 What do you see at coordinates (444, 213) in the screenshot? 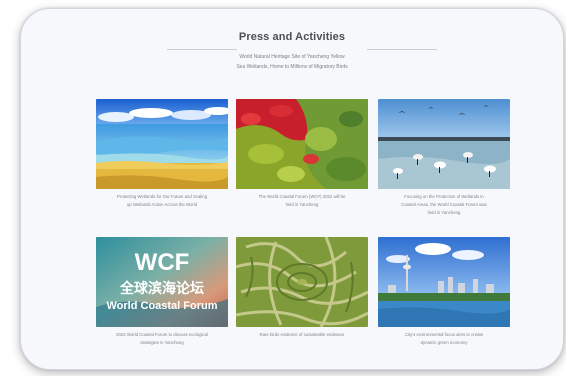
I see `article-caption-line-3: held in Yancheng` at bounding box center [444, 213].